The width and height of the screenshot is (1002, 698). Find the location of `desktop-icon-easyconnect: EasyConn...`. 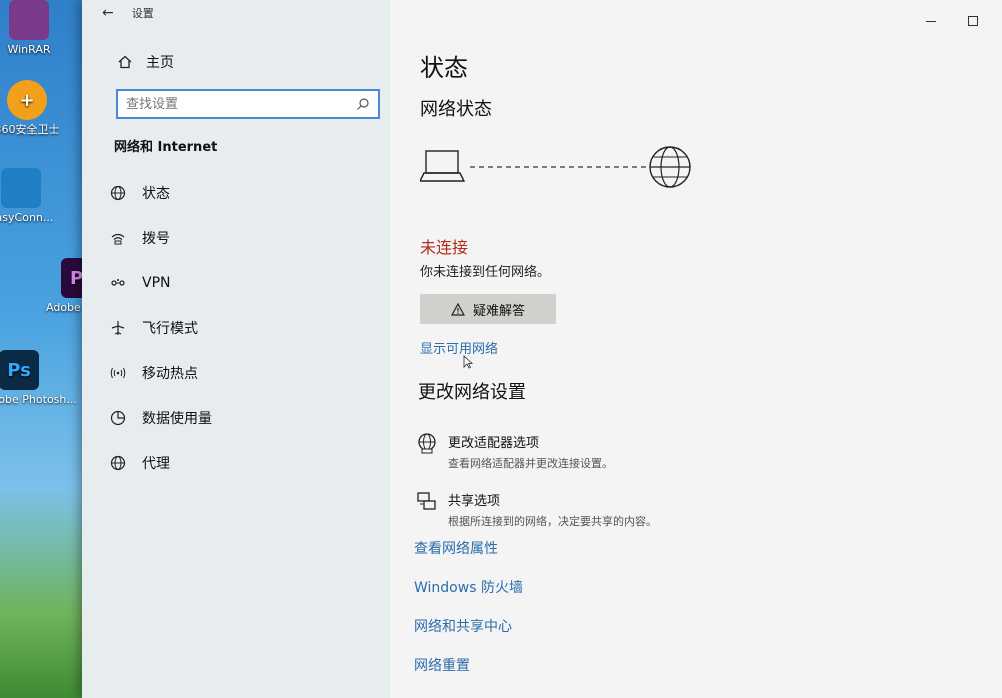

desktop-icon-easyconnect: EasyConn... is located at coordinates (28, 196).